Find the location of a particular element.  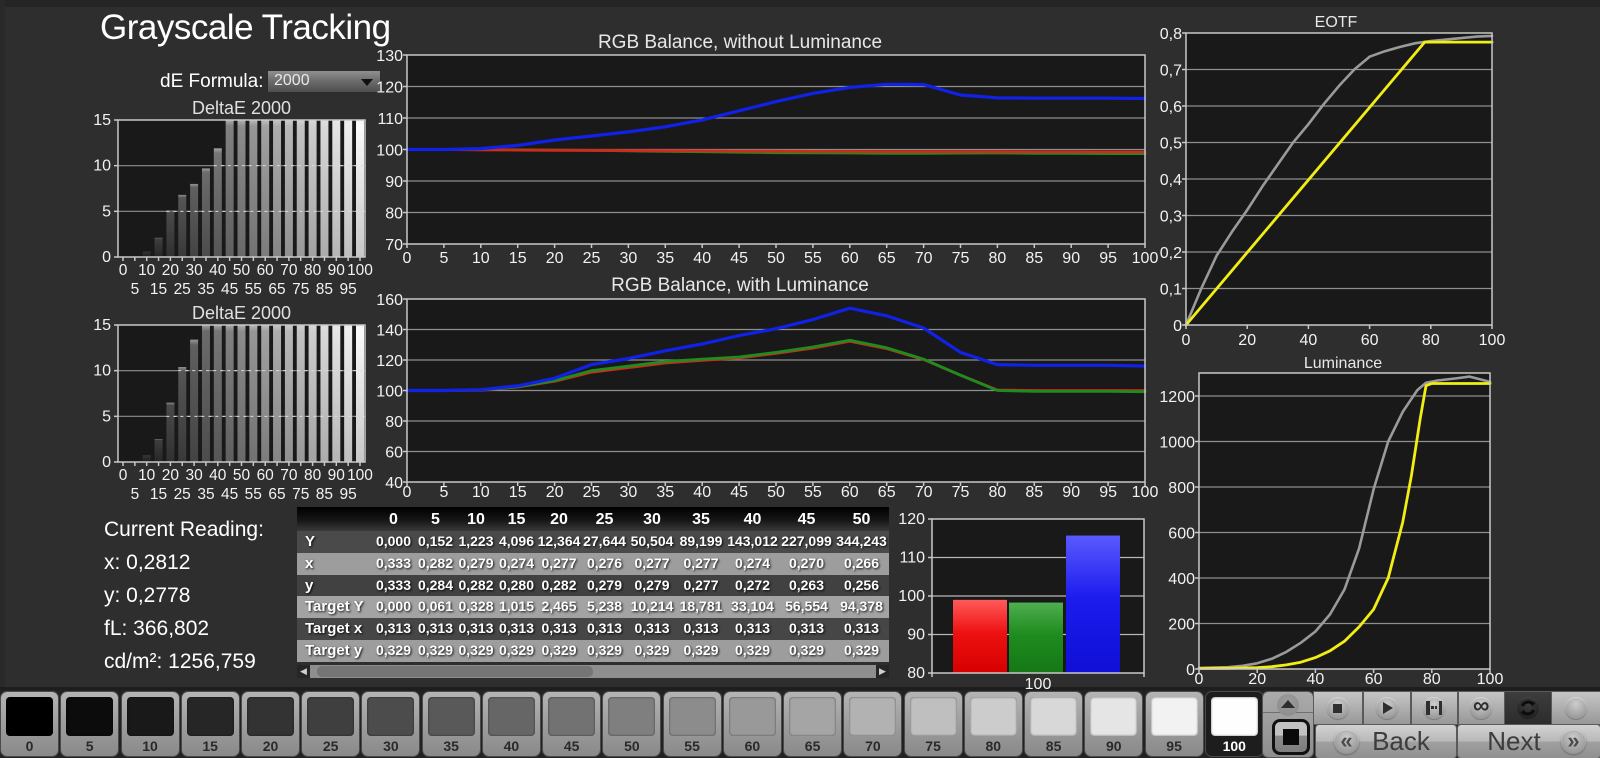

svg-text: 0,5 is located at coordinates (1171, 144).